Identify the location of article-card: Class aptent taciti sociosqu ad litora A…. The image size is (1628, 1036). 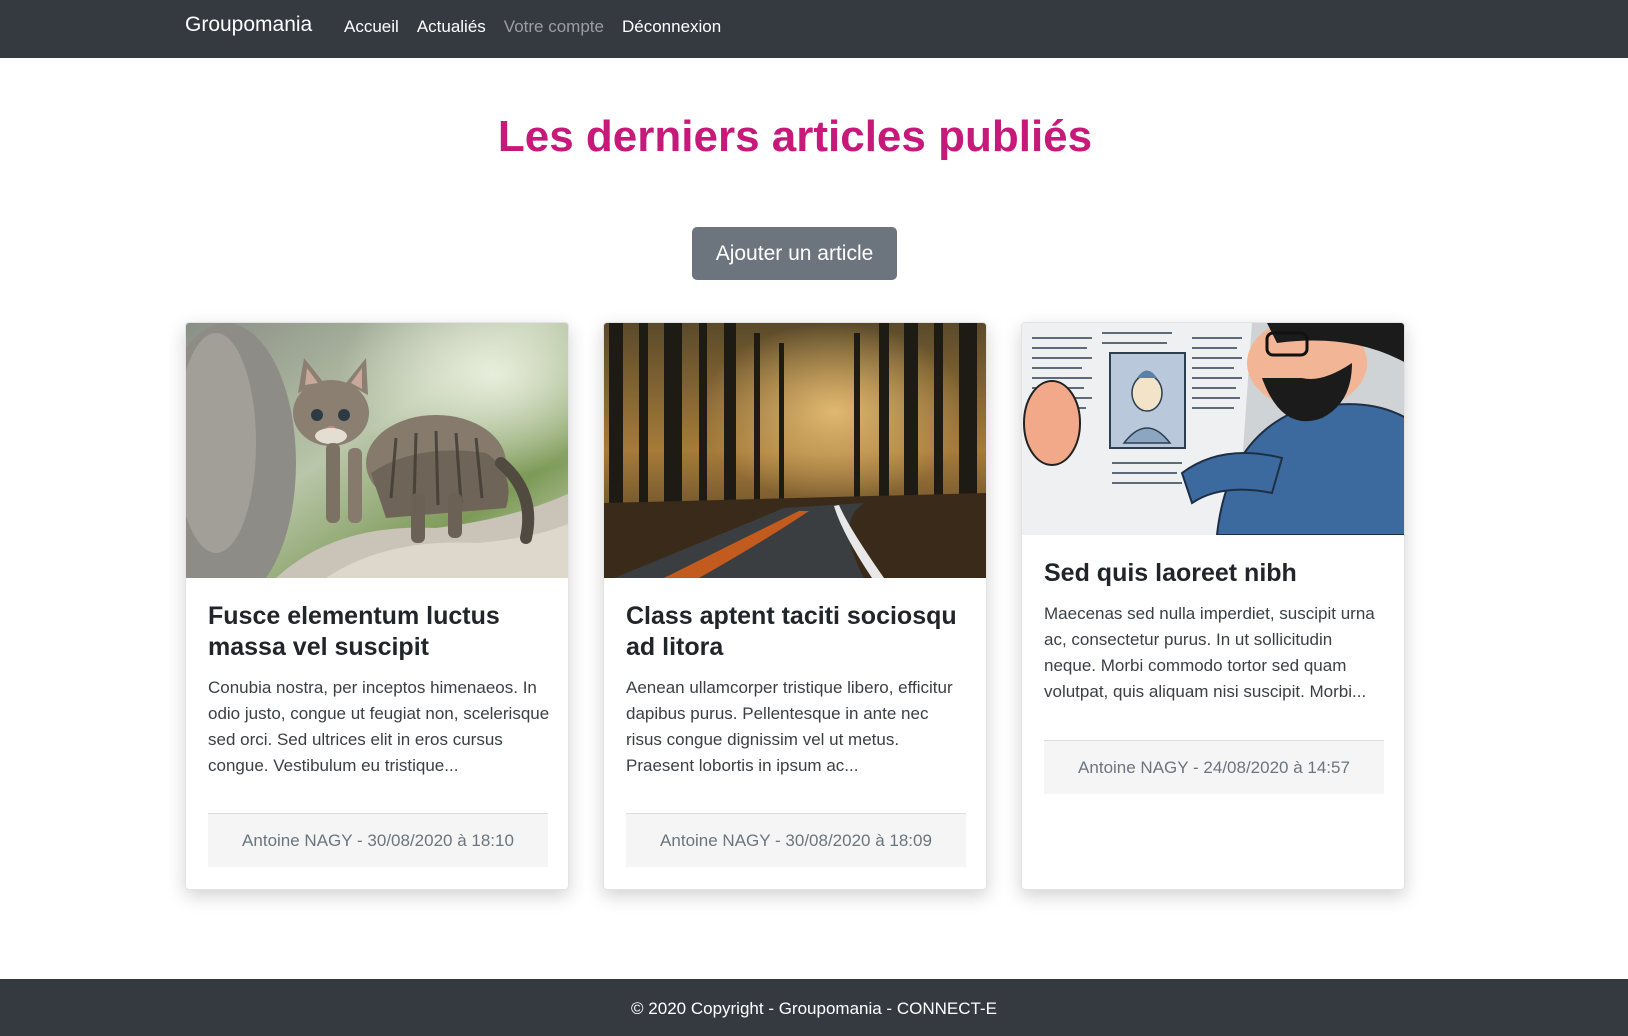
(795, 606).